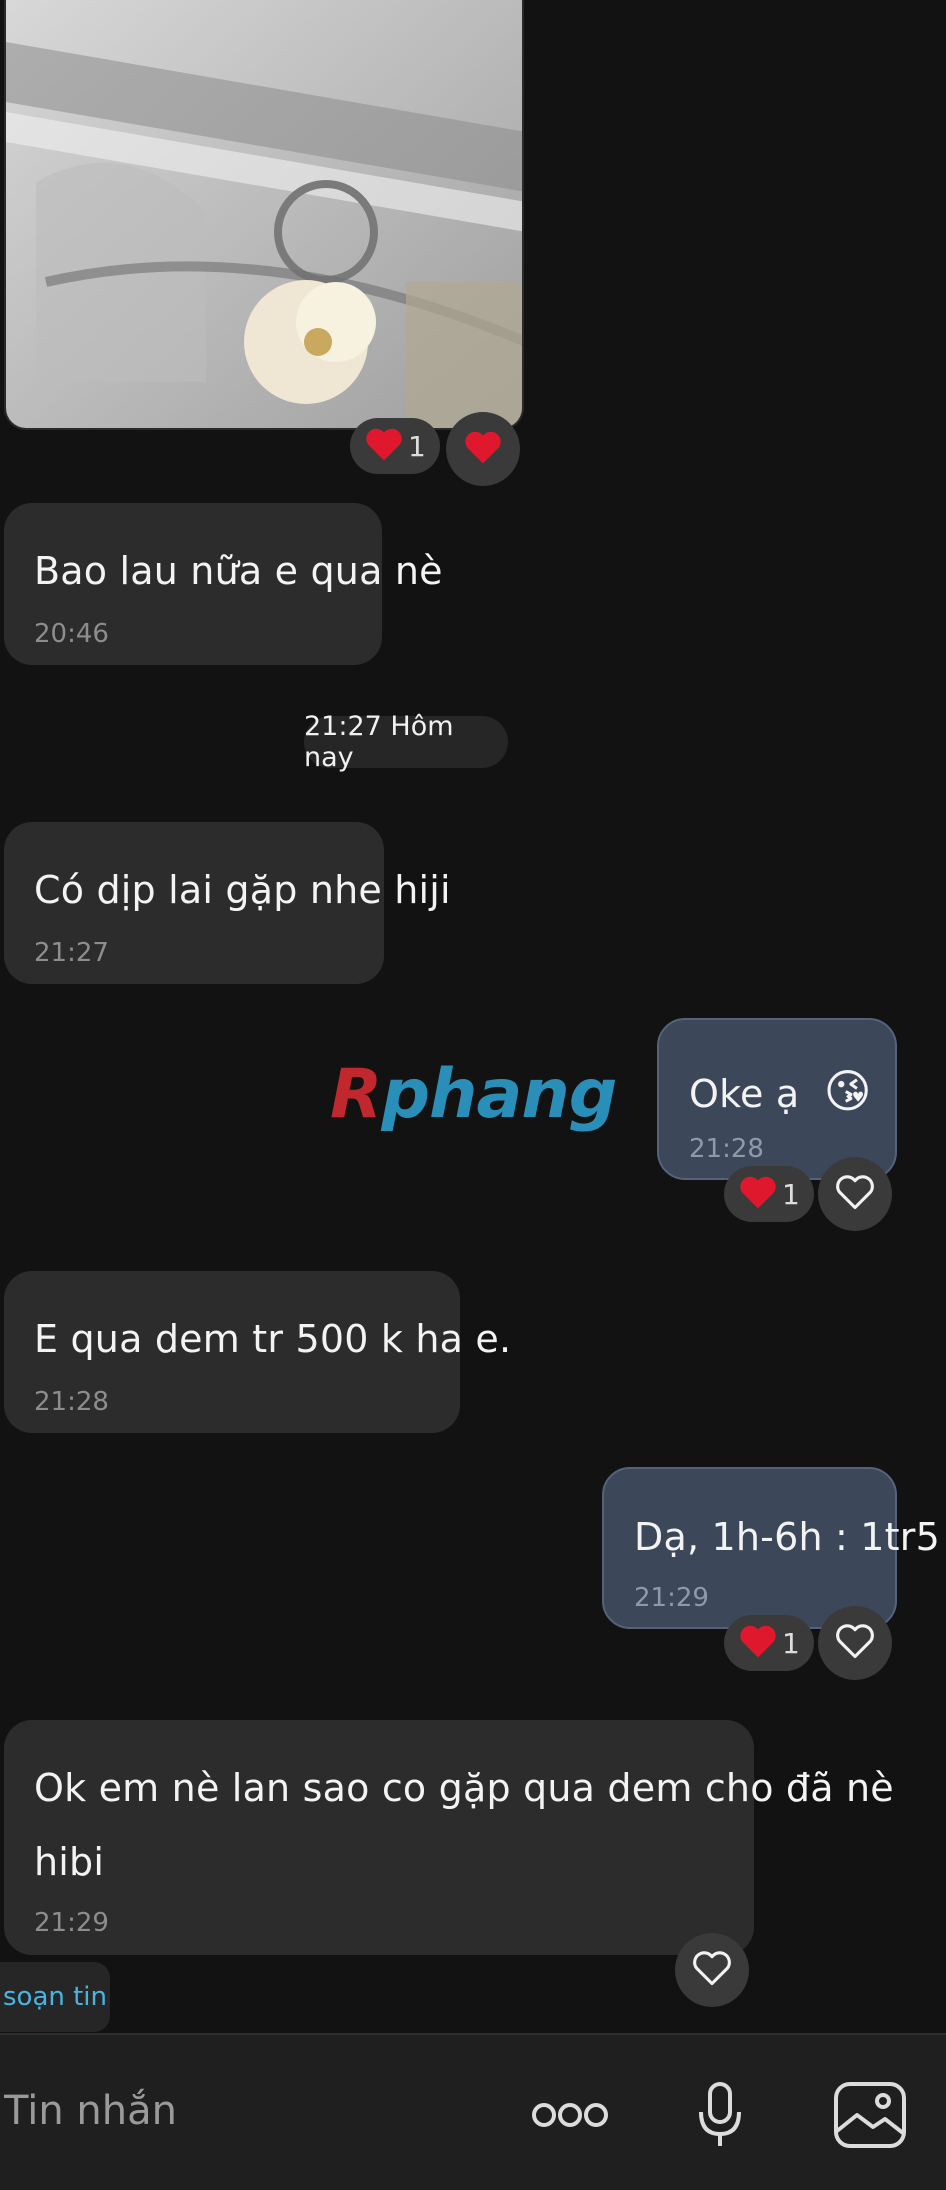  Describe the element at coordinates (71, 953) in the screenshot. I see `message-time: 21:27` at that location.